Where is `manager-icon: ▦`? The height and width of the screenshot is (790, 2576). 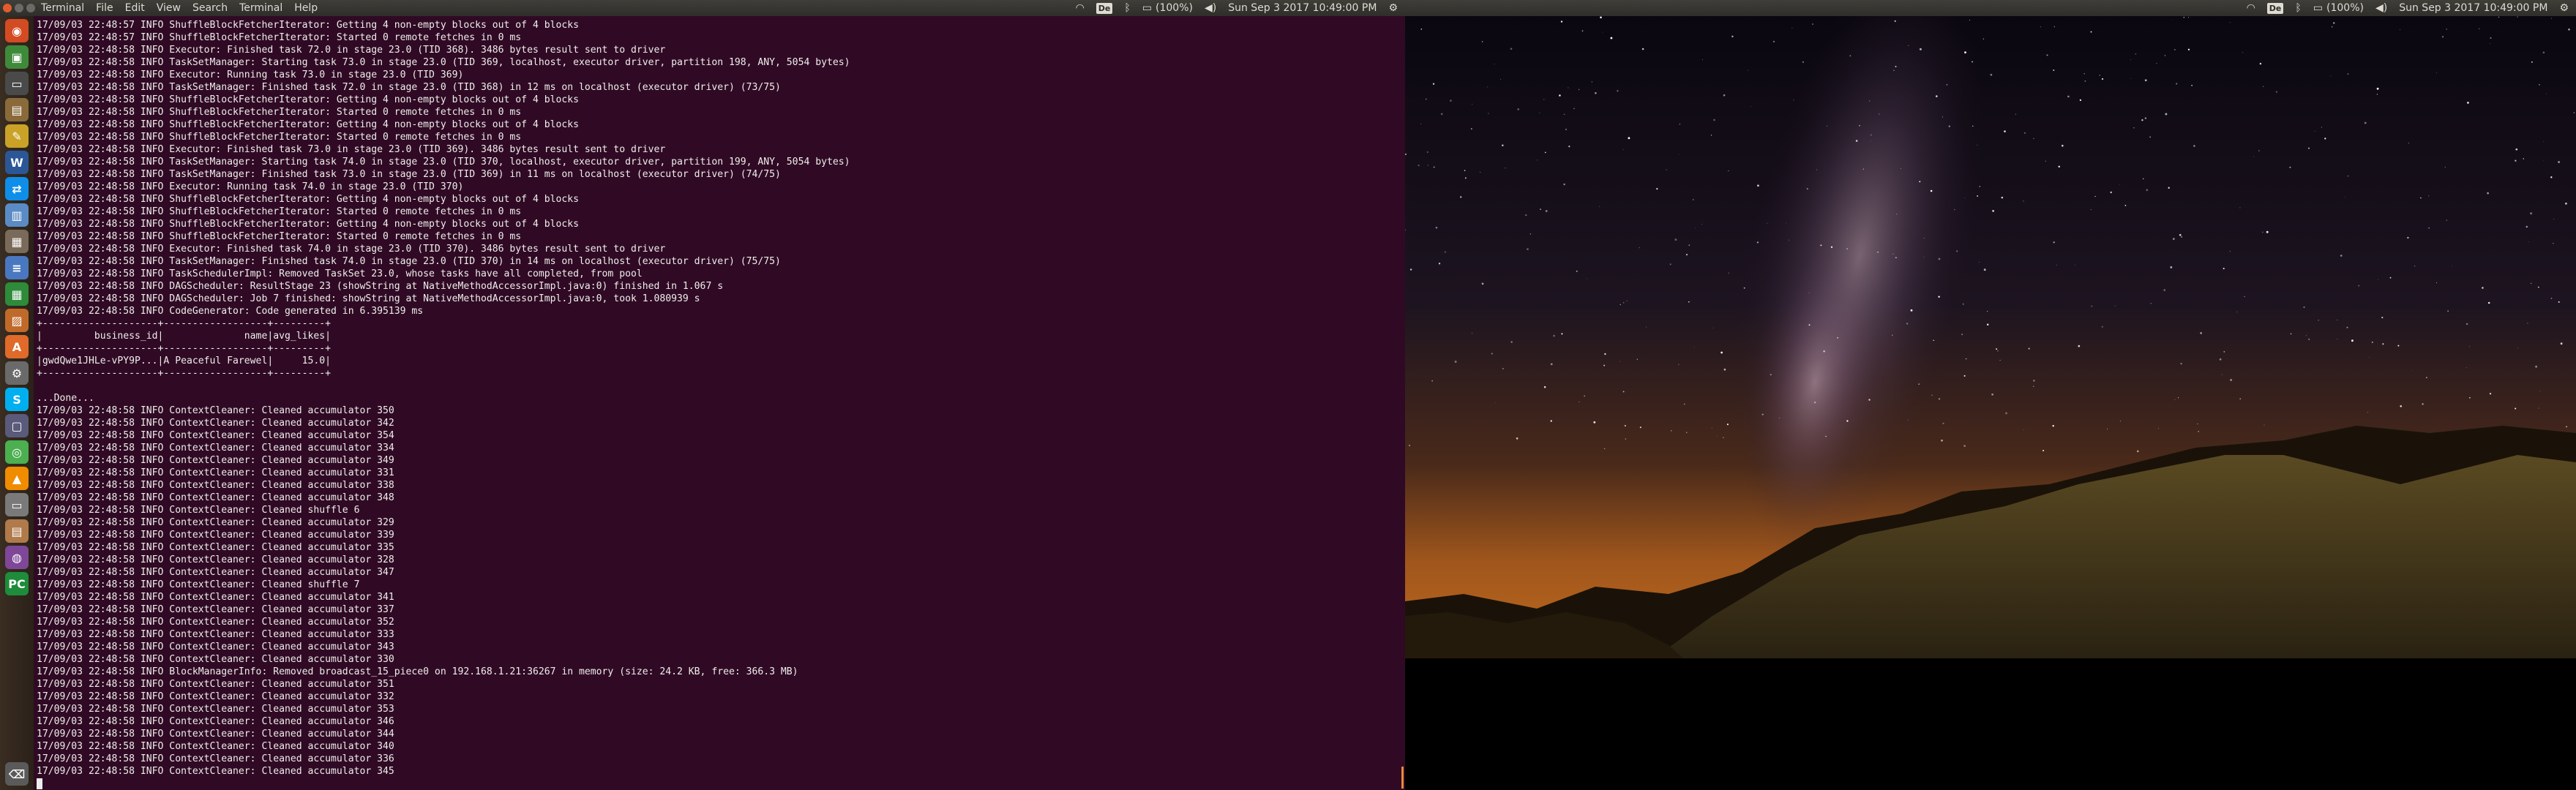 manager-icon: ▦ is located at coordinates (17, 242).